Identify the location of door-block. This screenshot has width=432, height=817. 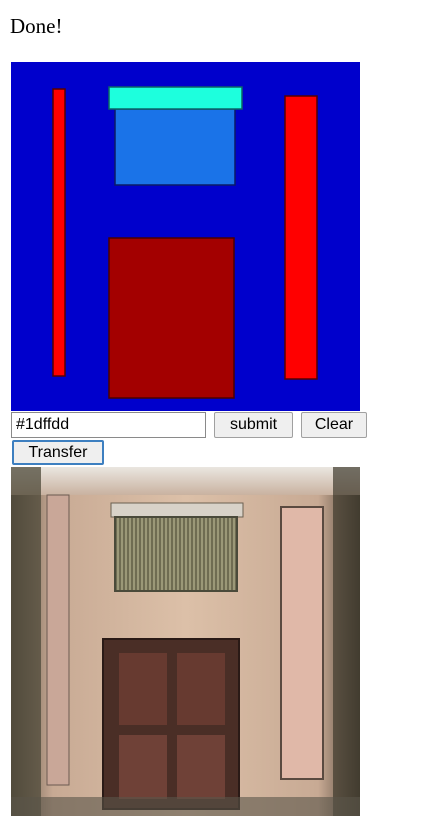
(171, 318).